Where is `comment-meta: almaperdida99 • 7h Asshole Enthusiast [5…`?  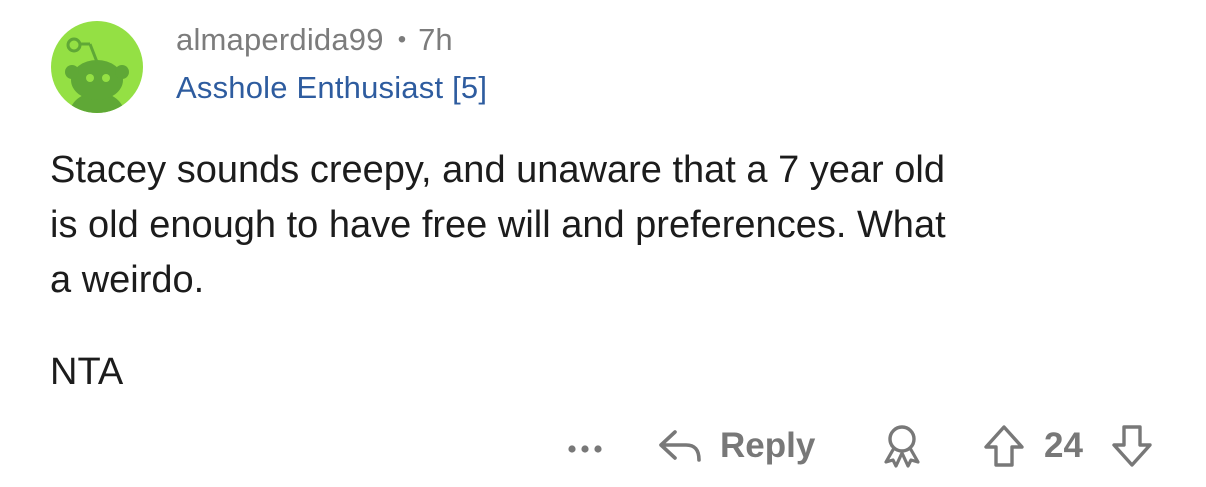 comment-meta: almaperdida99 • 7h Asshole Enthusiast [5… is located at coordinates (331, 64).